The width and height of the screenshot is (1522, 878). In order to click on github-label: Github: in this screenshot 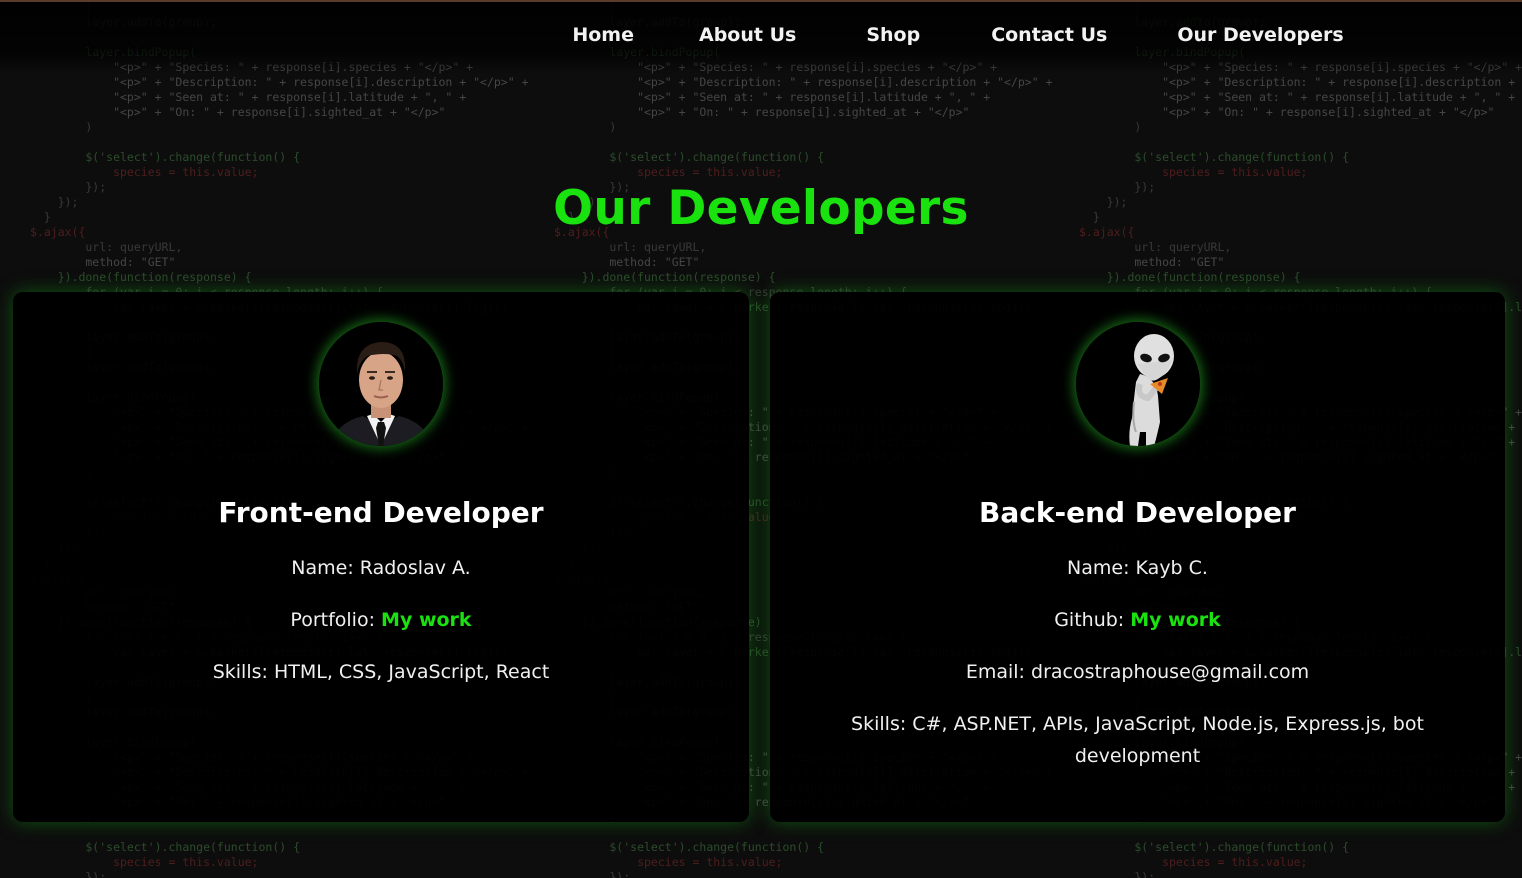, I will do `click(1089, 620)`.